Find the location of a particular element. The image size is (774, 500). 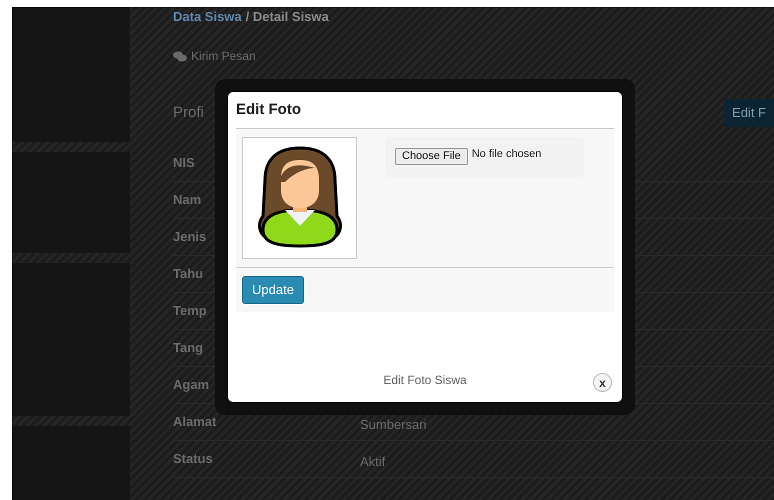

modal-caption: Edit Foto Siswa is located at coordinates (425, 380).